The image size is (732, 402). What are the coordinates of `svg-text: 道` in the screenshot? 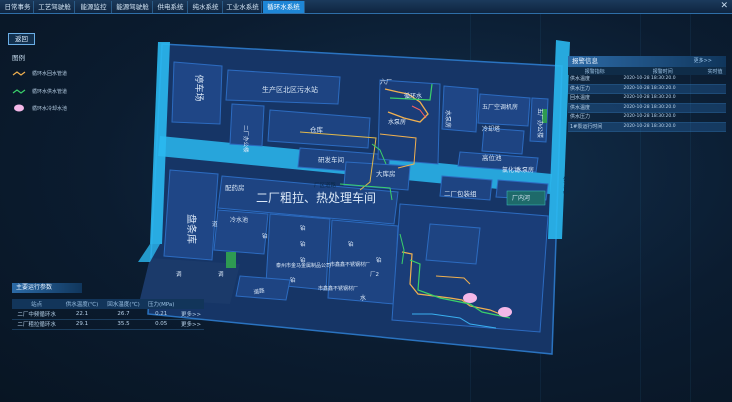 It's located at (215, 224).